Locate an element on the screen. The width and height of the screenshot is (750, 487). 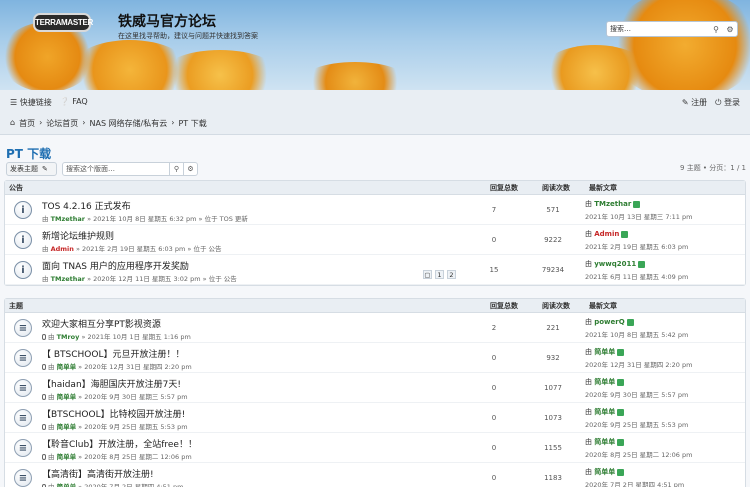
topic-title-link: 【聆音Club】开放注册，全站free！！ is located at coordinates (119, 443).